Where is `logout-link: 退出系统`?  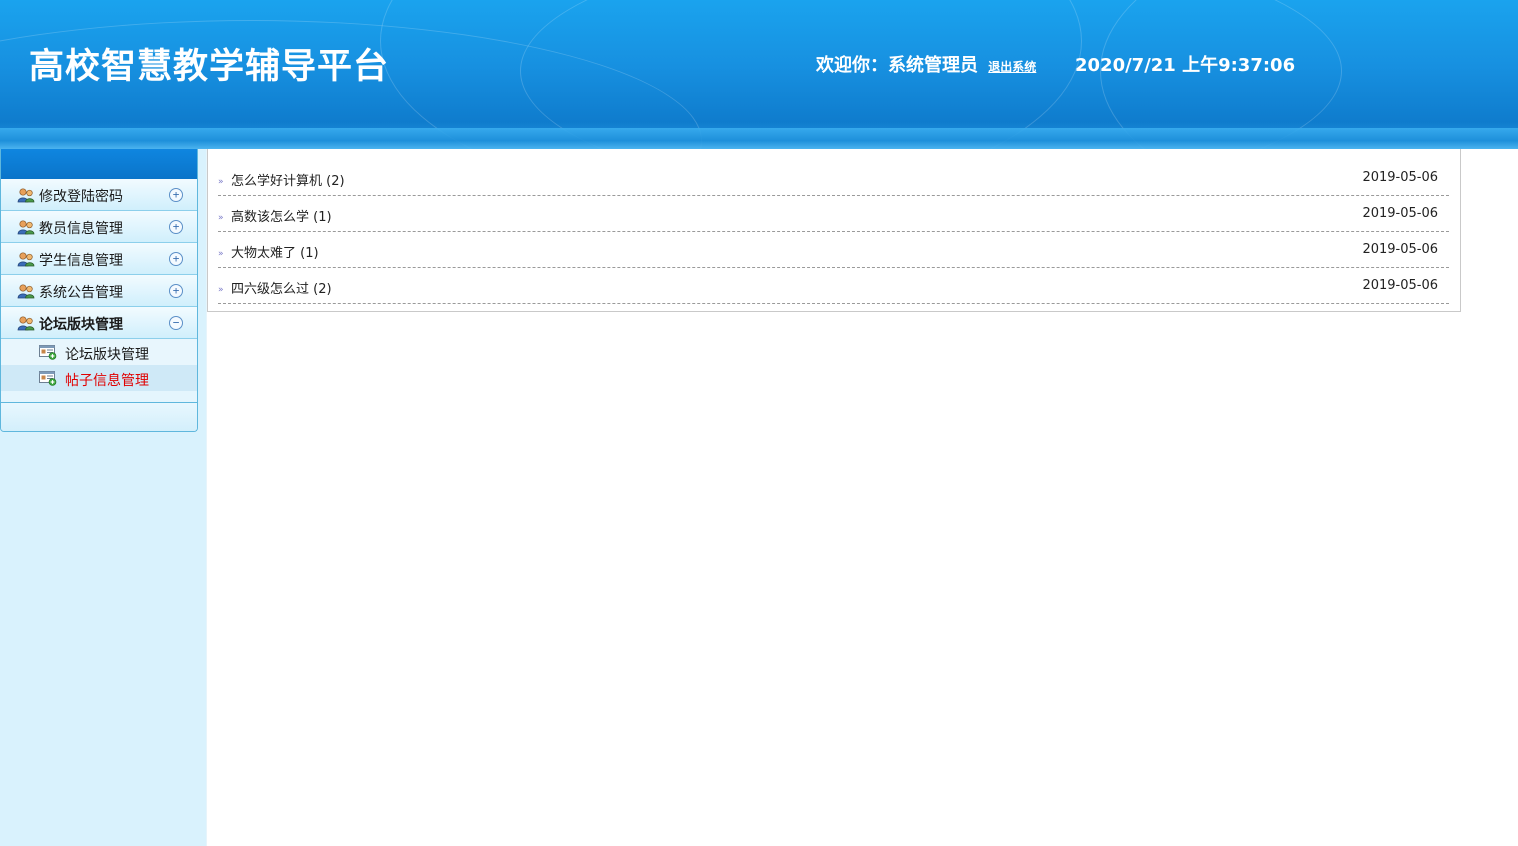 logout-link: 退出系统 is located at coordinates (1012, 67).